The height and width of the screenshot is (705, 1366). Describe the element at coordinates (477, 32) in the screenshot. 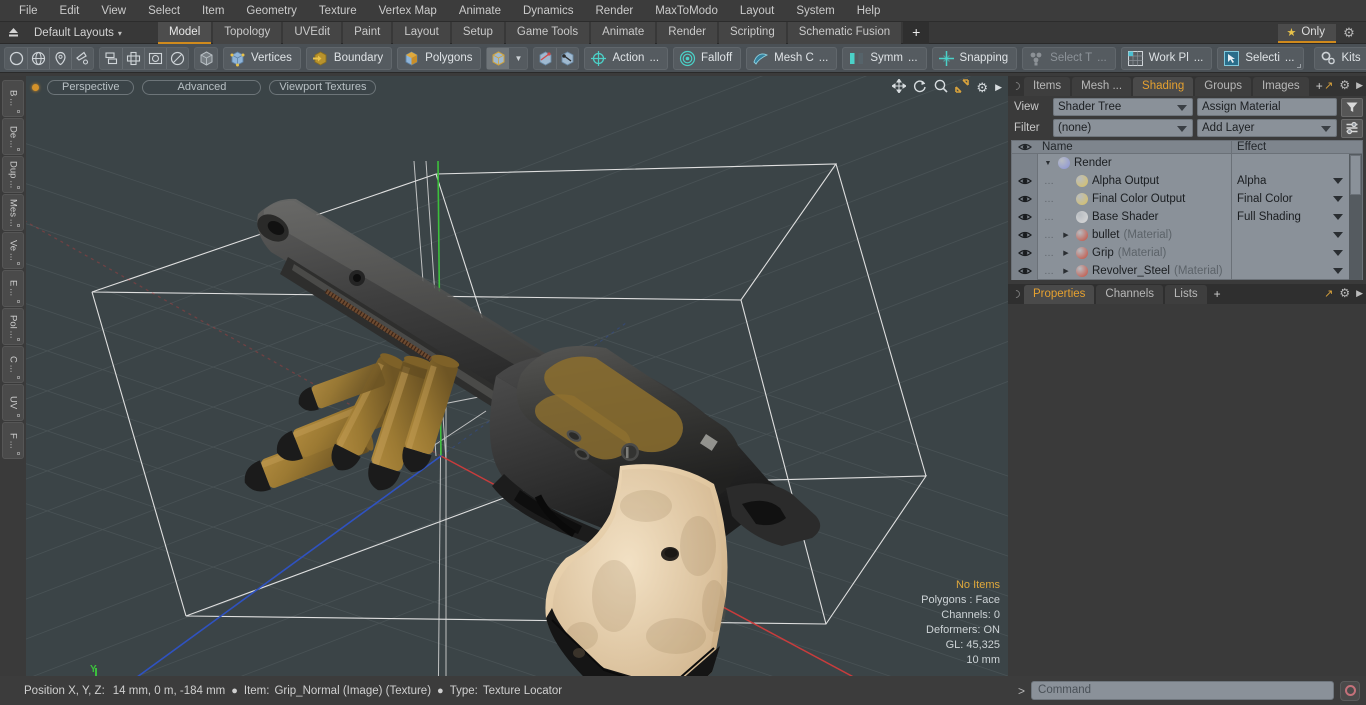

I see `layout-tab-setup: Setup` at that location.